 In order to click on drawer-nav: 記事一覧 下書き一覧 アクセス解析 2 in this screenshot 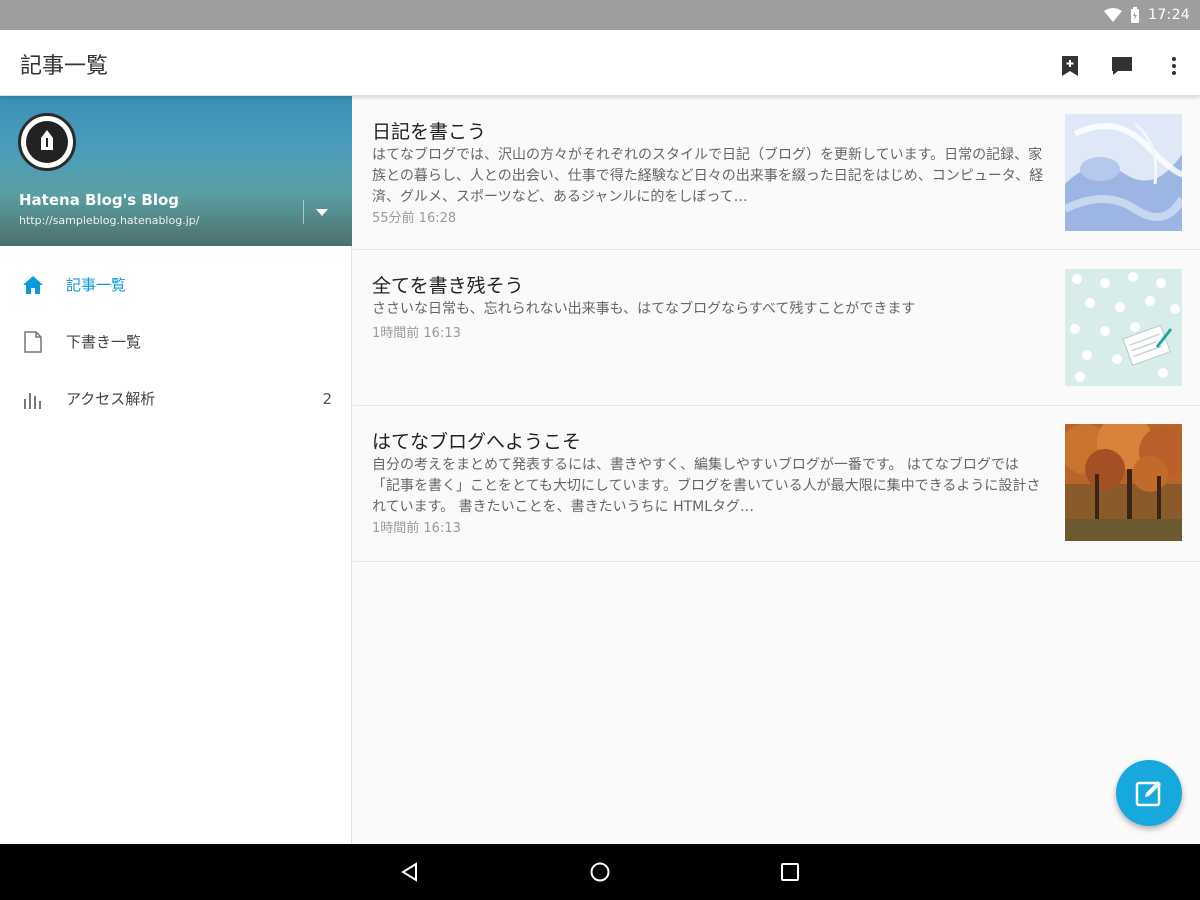, I will do `click(176, 341)`.